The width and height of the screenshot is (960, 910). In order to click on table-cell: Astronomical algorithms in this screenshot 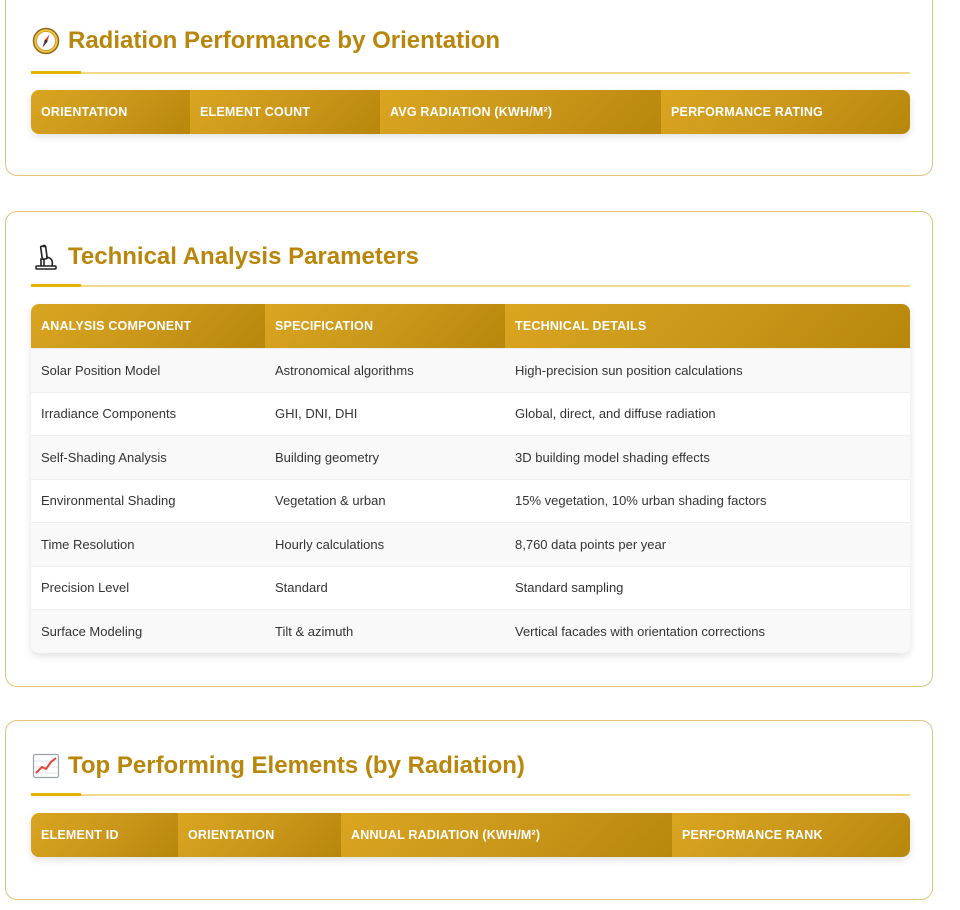, I will do `click(344, 370)`.